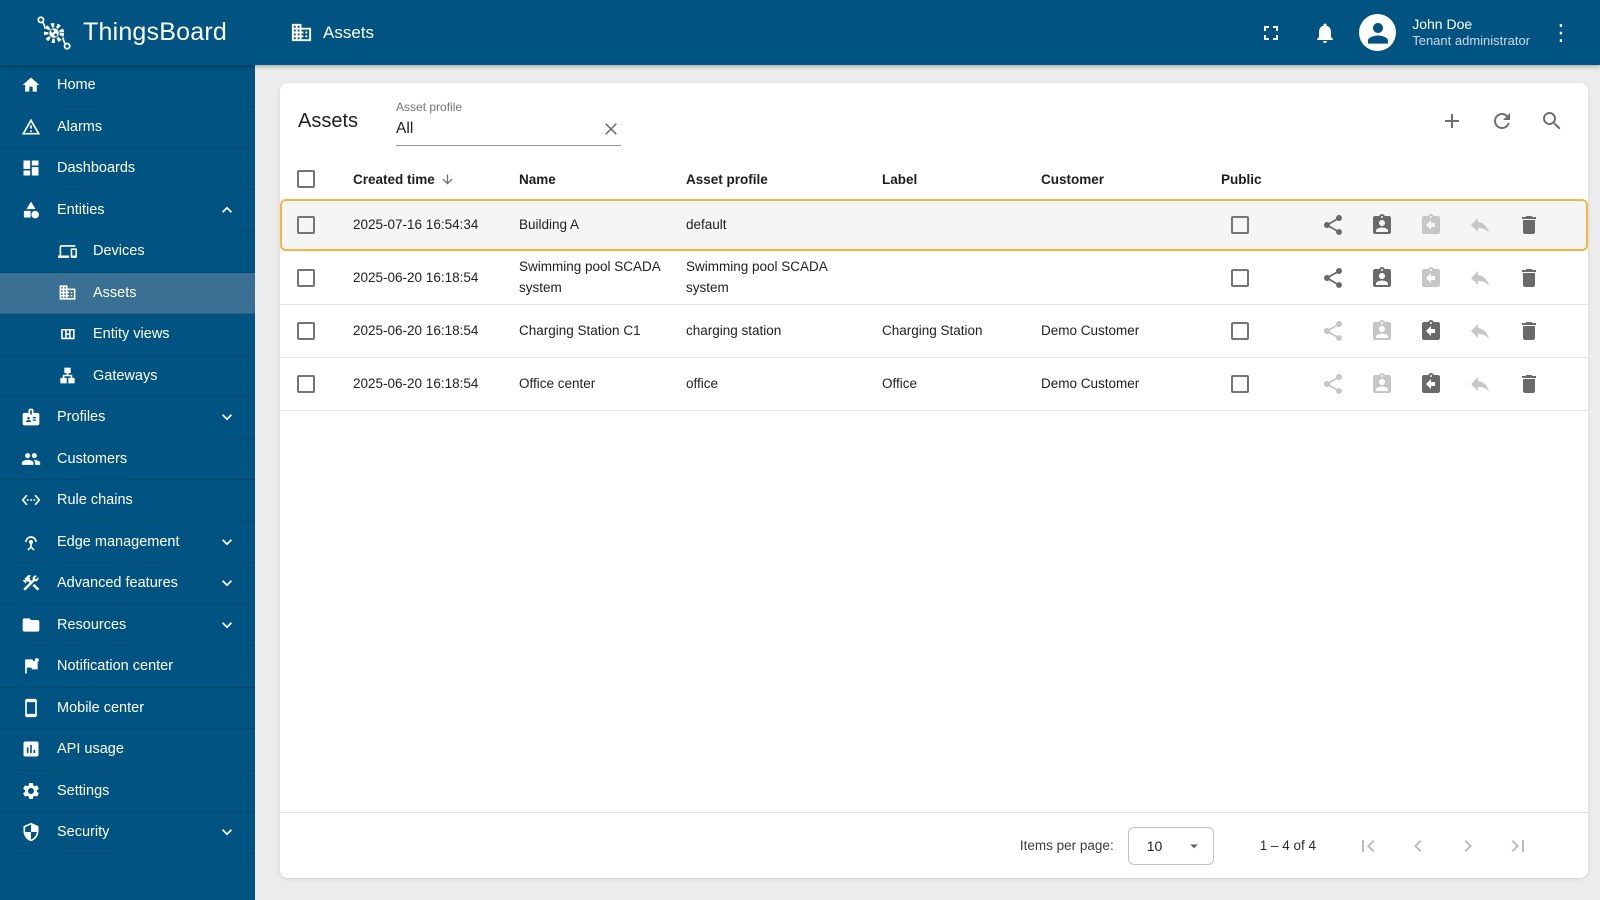 Image resolution: width=1600 pixels, height=900 pixels. What do you see at coordinates (127, 169) in the screenshot?
I see `sidebar-item-dashboards: Dashboards` at bounding box center [127, 169].